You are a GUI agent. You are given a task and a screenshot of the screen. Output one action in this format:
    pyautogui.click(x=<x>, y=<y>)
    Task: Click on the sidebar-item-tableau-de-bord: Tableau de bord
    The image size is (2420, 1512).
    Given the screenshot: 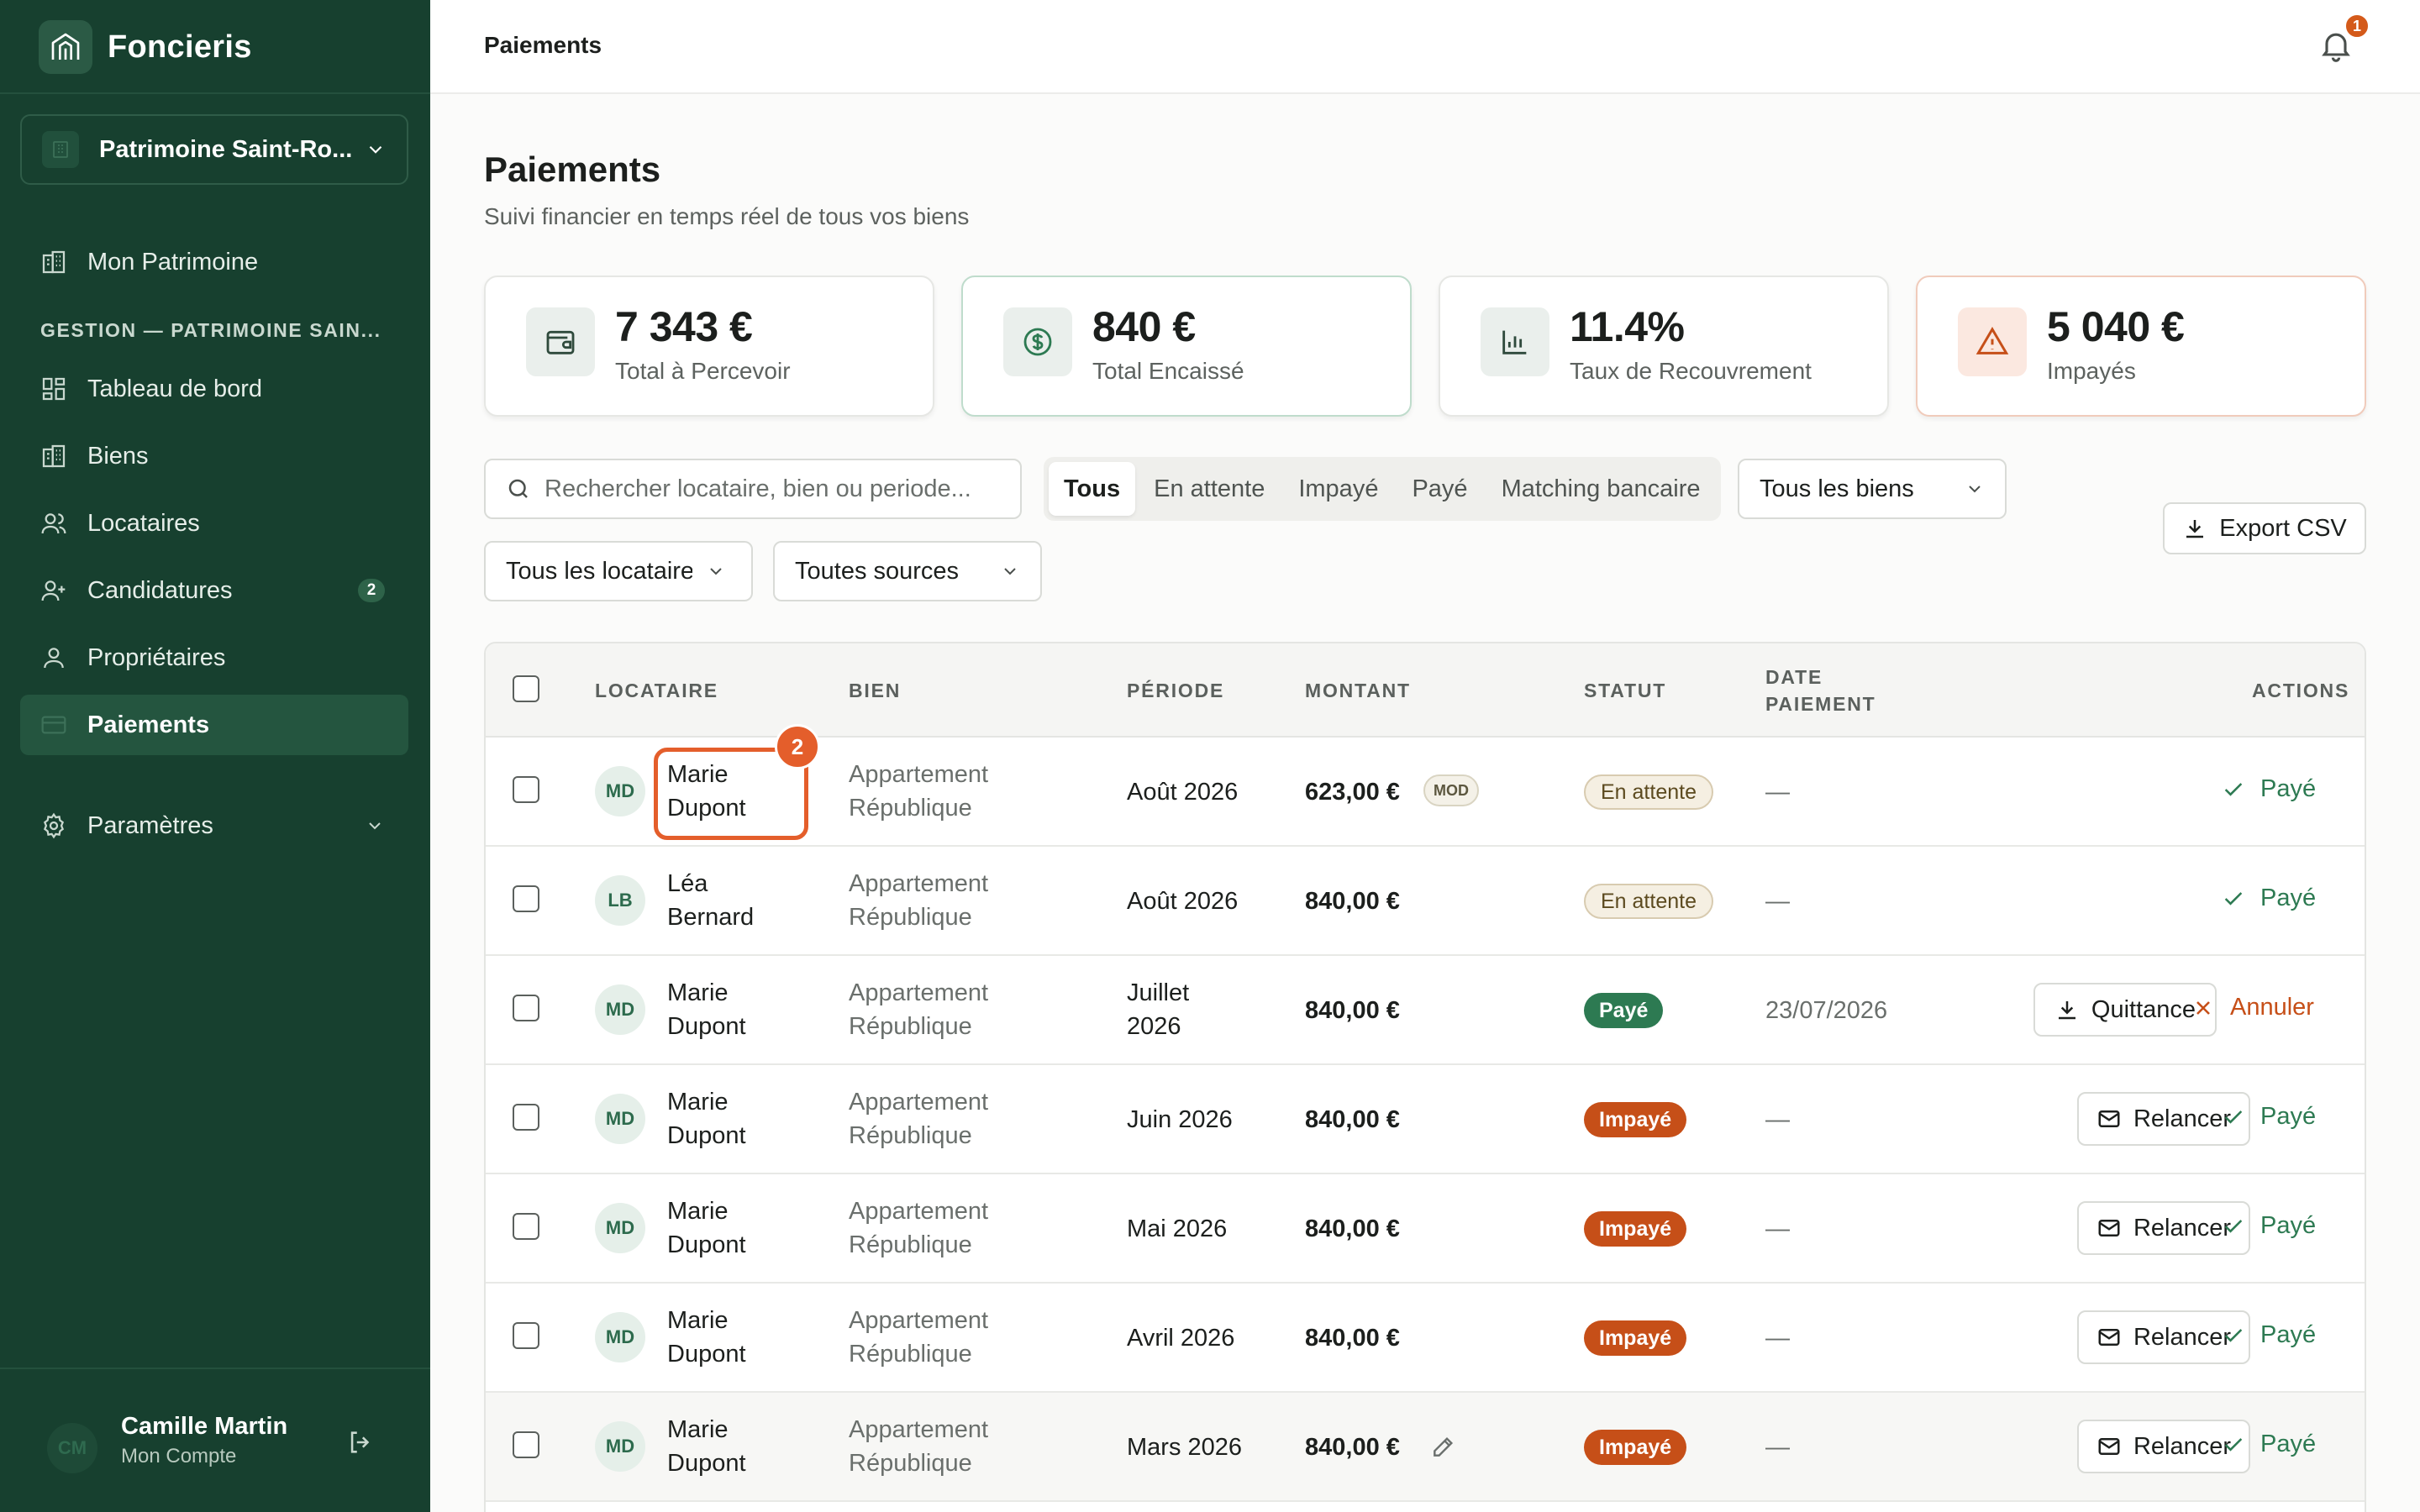 What is the action you would take?
    pyautogui.click(x=214, y=389)
    